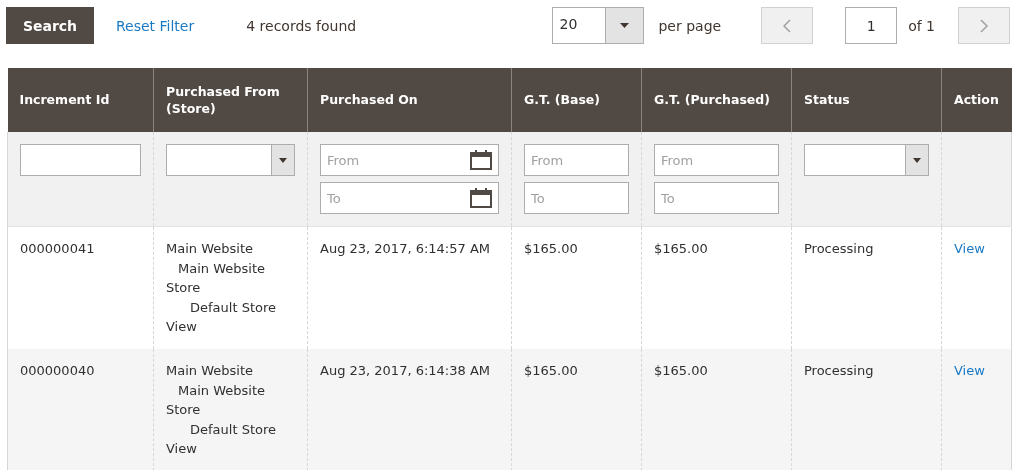 The width and height of the screenshot is (1016, 470). I want to click on page-total-label: of 1, so click(921, 25).